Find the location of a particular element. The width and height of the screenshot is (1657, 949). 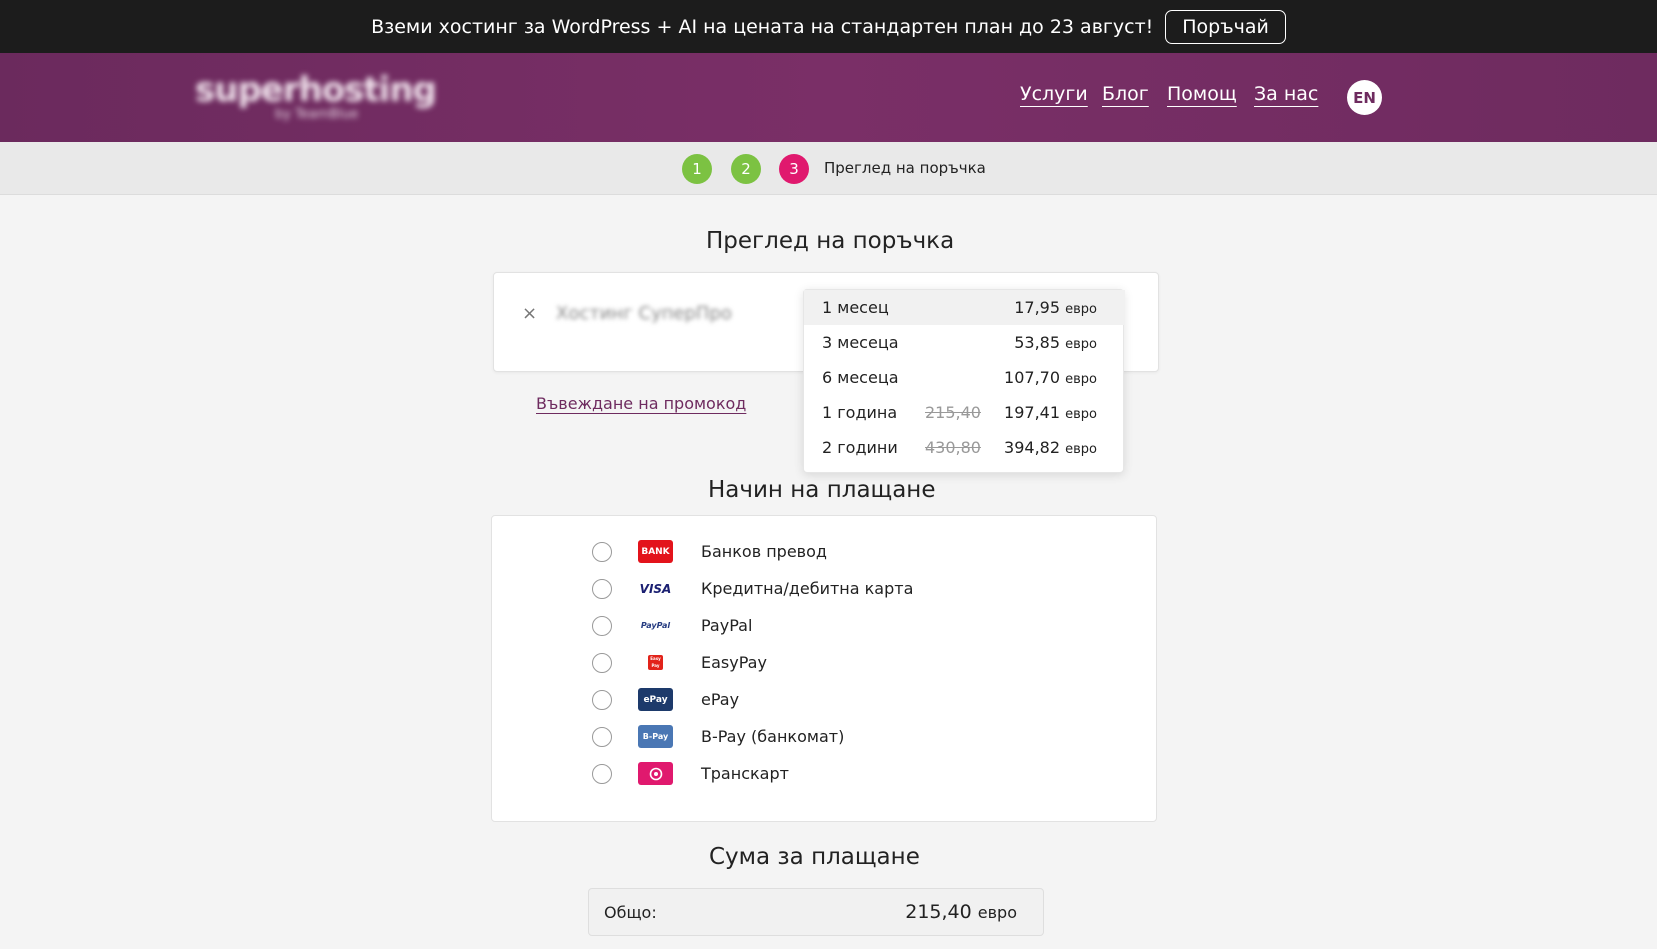

bank-icon: BANK is located at coordinates (655, 551).